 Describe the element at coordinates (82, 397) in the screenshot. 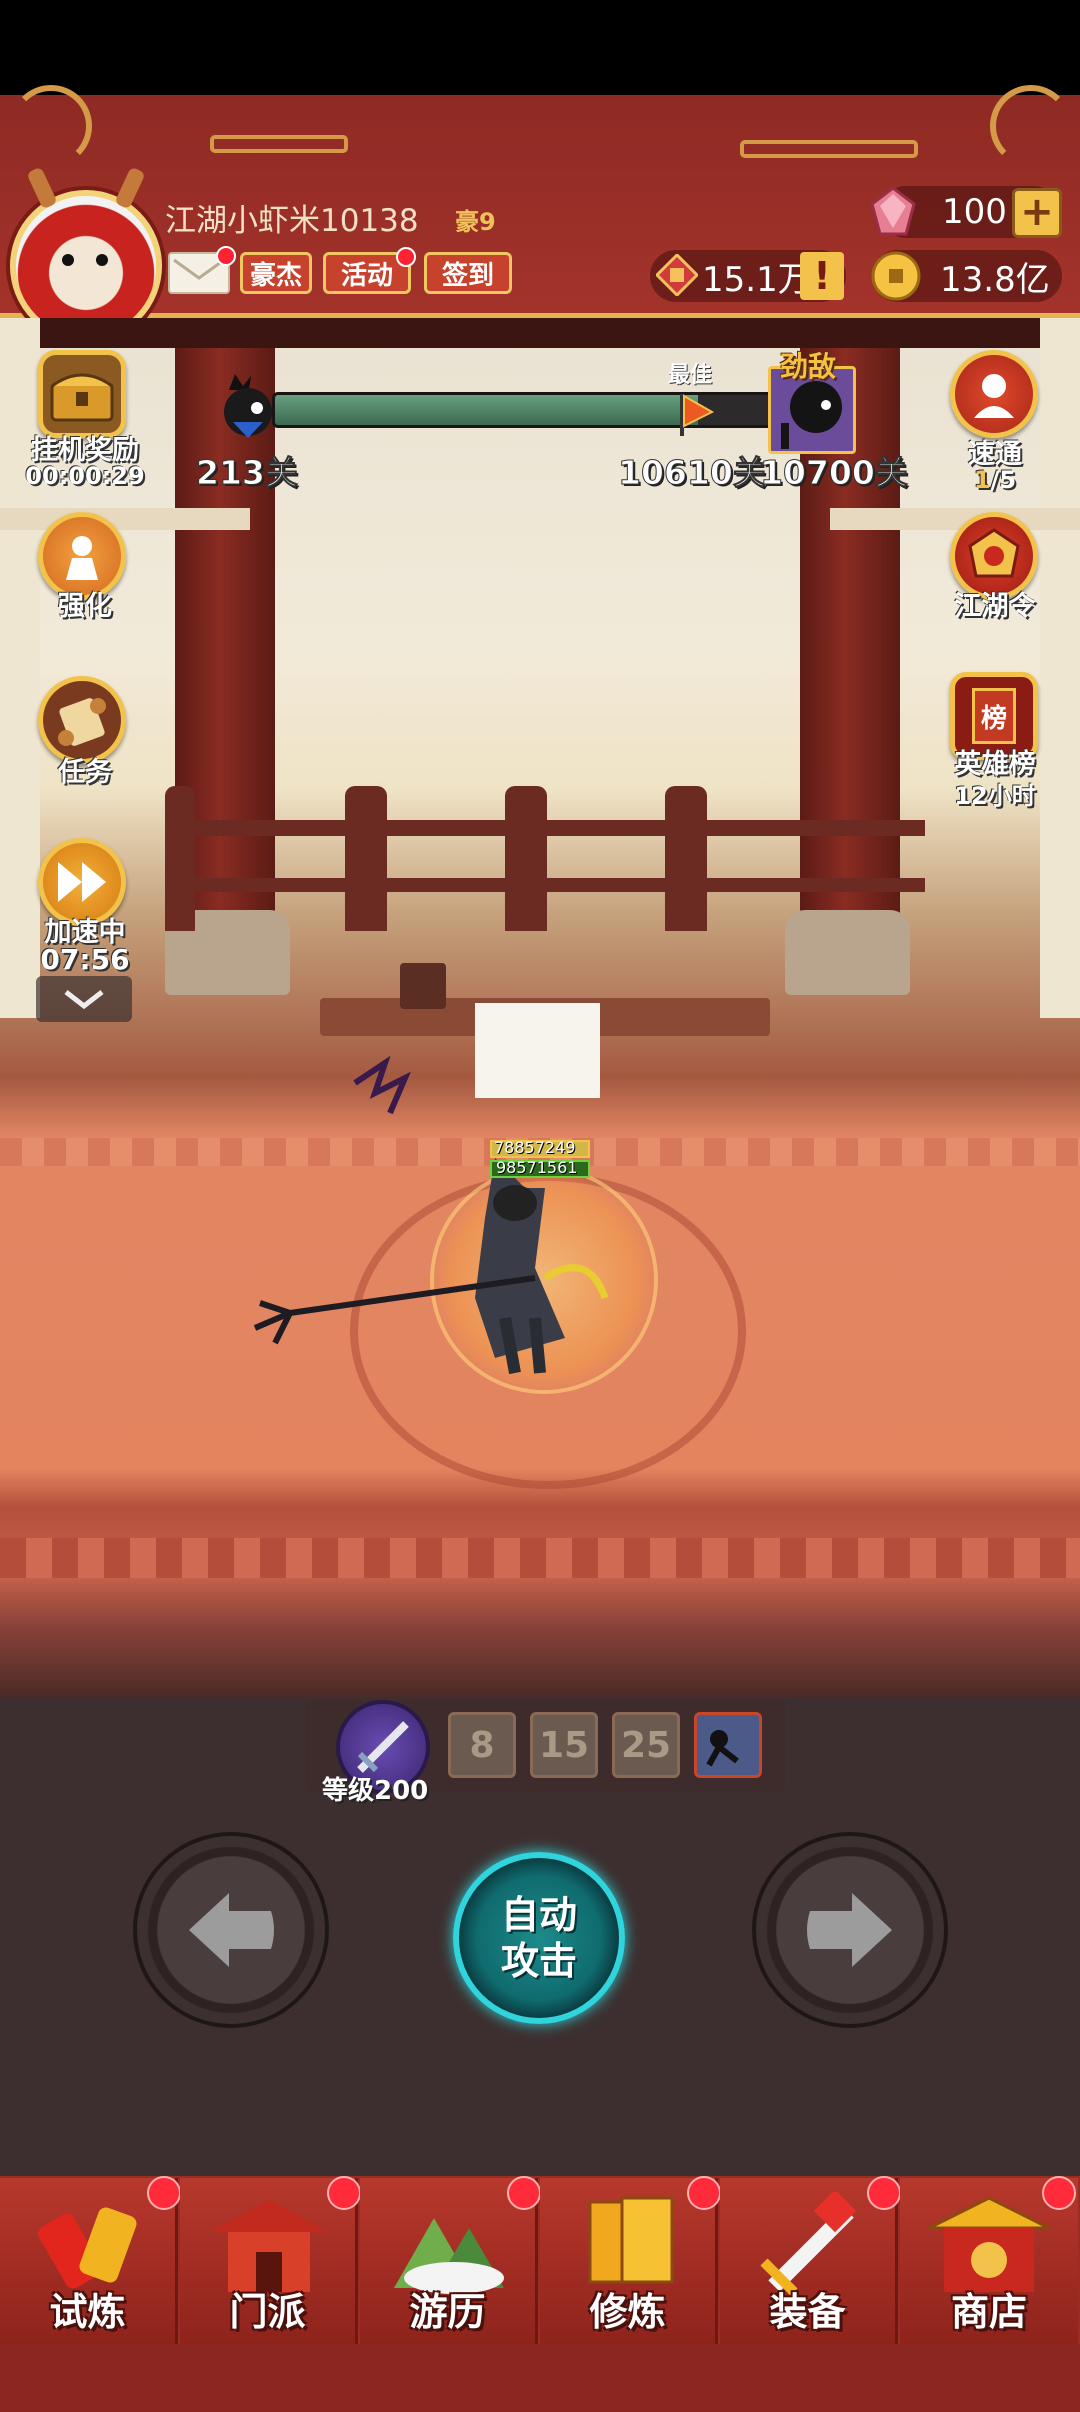

I see `treasure-chest-icon` at that location.